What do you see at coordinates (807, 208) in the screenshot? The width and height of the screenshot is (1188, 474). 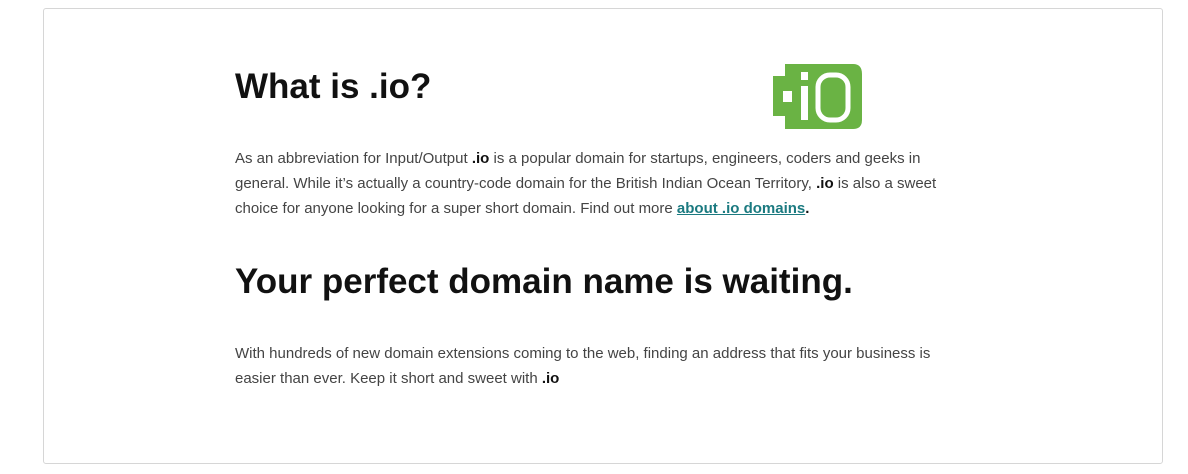 I see `period: .` at bounding box center [807, 208].